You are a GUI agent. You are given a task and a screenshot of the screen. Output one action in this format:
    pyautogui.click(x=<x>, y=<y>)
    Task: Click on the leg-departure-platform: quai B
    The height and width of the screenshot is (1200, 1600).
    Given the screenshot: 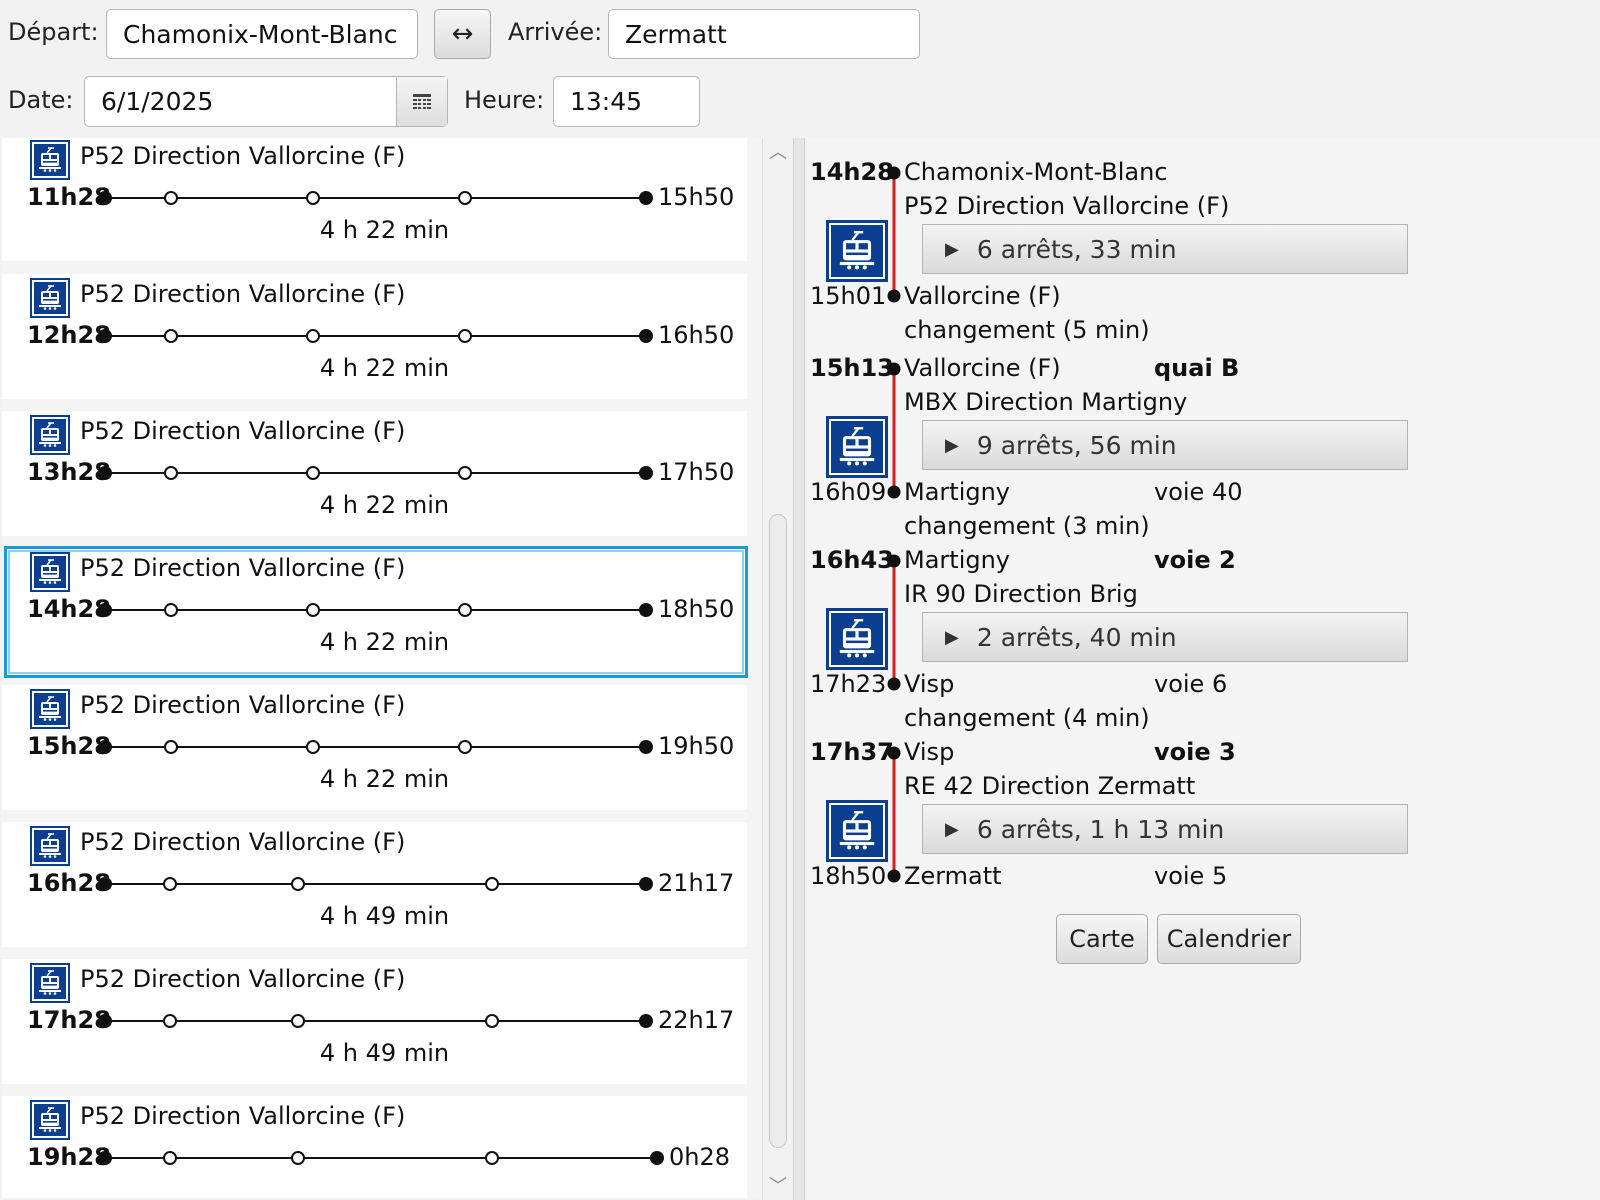 What is the action you would take?
    pyautogui.click(x=1197, y=368)
    